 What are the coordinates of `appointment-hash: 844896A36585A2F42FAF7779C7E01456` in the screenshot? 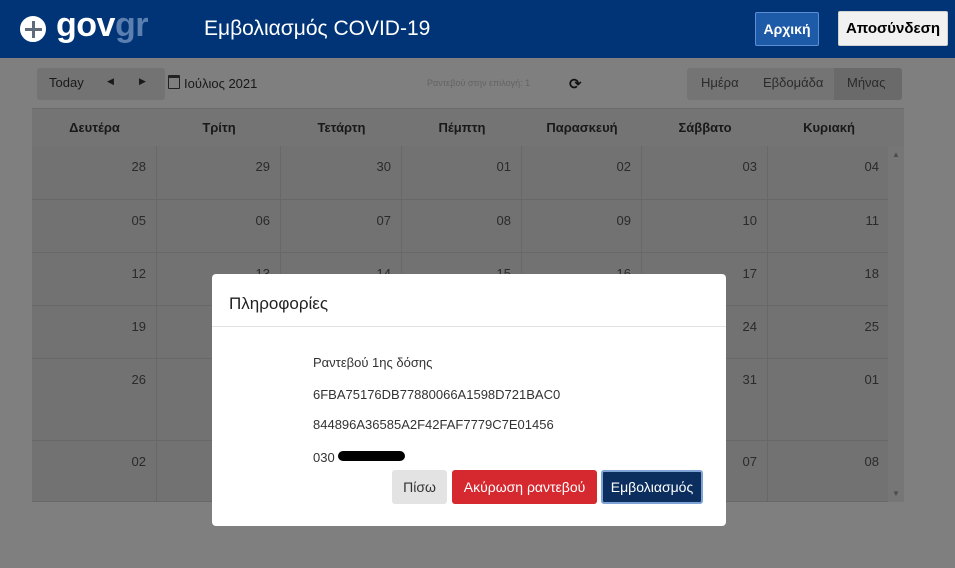 It's located at (433, 424).